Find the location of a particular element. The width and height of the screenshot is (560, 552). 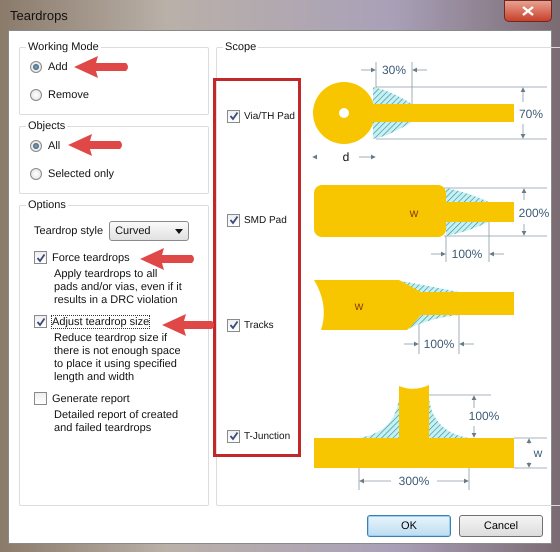

dimension-label: 30% is located at coordinates (394, 70).